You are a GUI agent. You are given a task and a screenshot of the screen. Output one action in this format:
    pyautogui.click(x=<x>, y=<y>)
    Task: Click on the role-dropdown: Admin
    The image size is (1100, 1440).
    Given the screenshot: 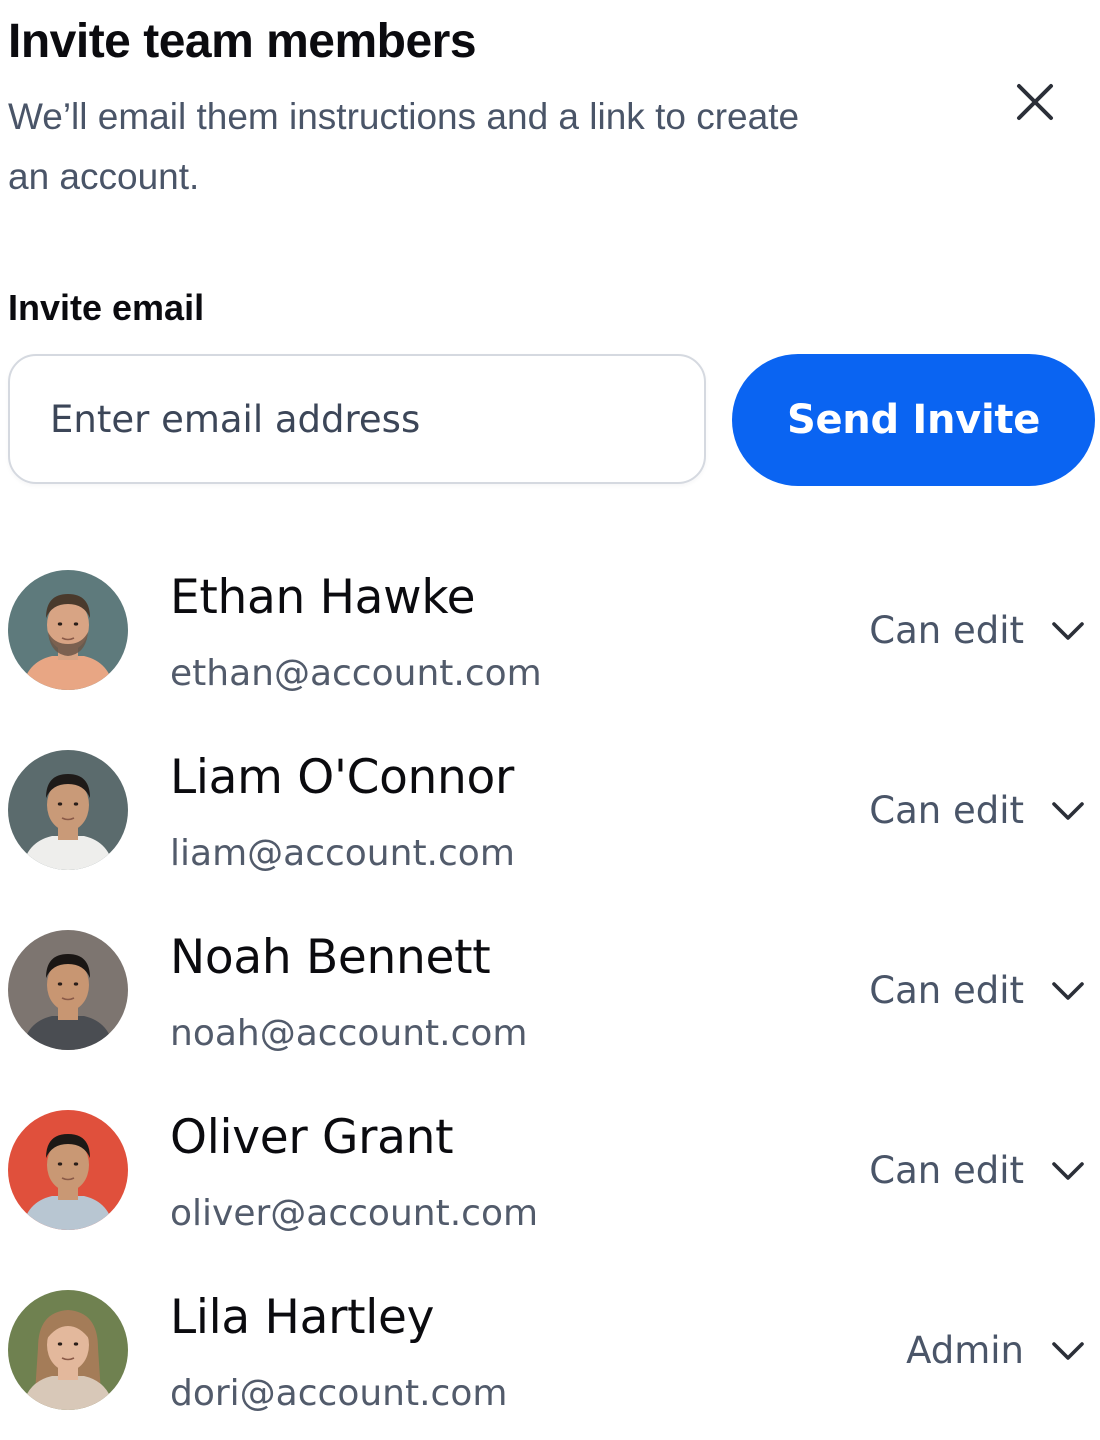 What is the action you would take?
    pyautogui.click(x=996, y=1351)
    